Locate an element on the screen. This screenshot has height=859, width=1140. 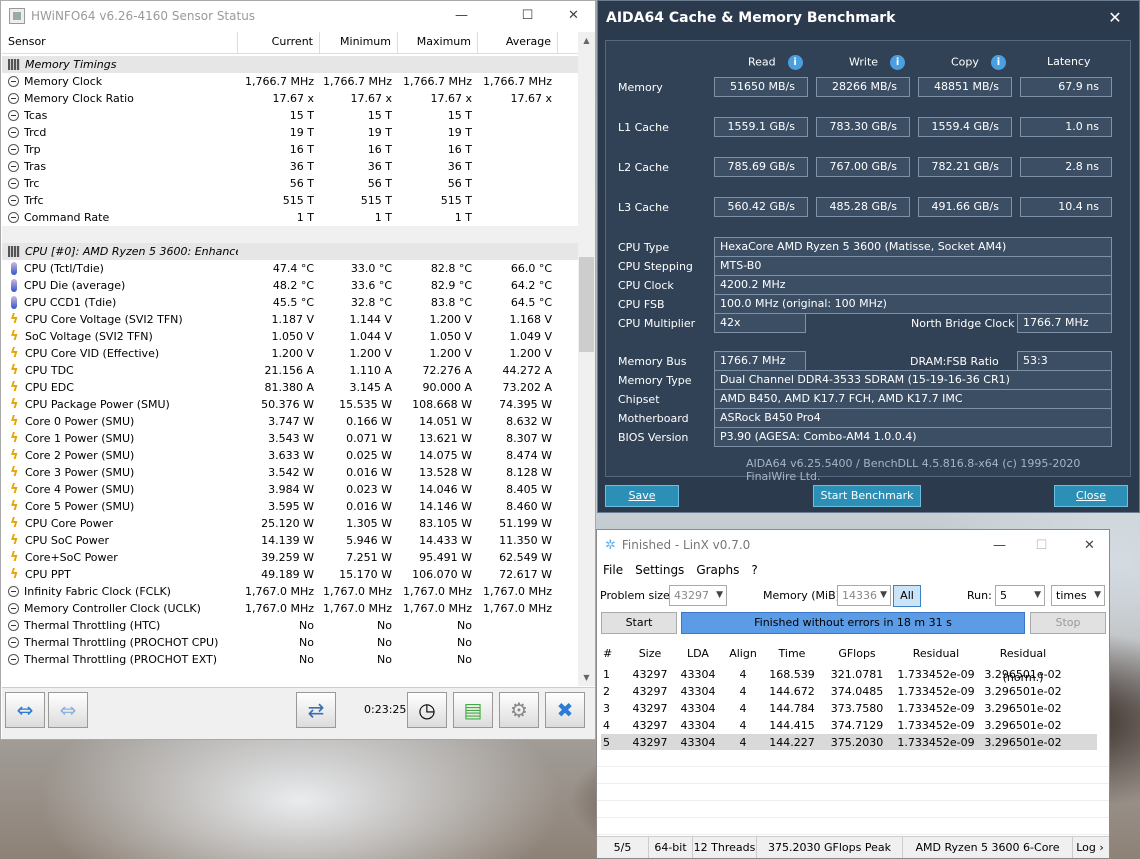
arrows-collapse-icon: ⇔ is located at coordinates (68, 710).